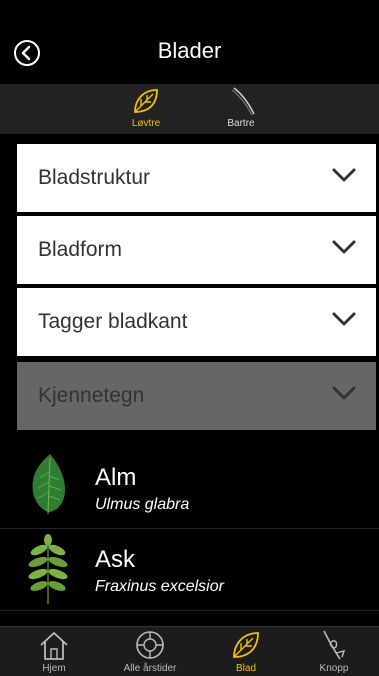 The width and height of the screenshot is (379, 676). What do you see at coordinates (116, 477) in the screenshot?
I see `species-common-name: Alm` at bounding box center [116, 477].